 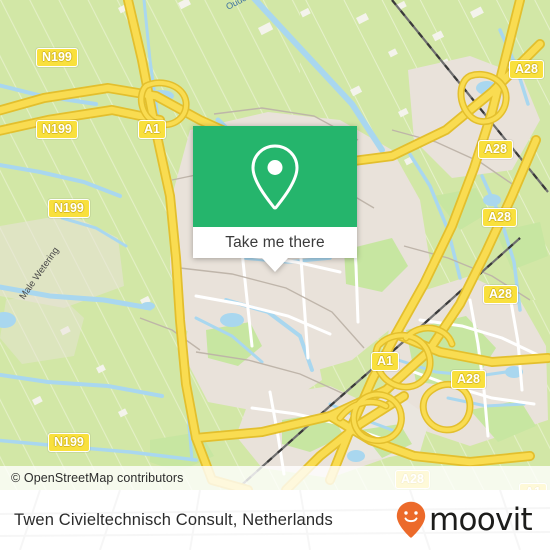 What do you see at coordinates (275, 478) in the screenshot?
I see `osm-attribution-bar: © OpenStreetMap contributors` at bounding box center [275, 478].